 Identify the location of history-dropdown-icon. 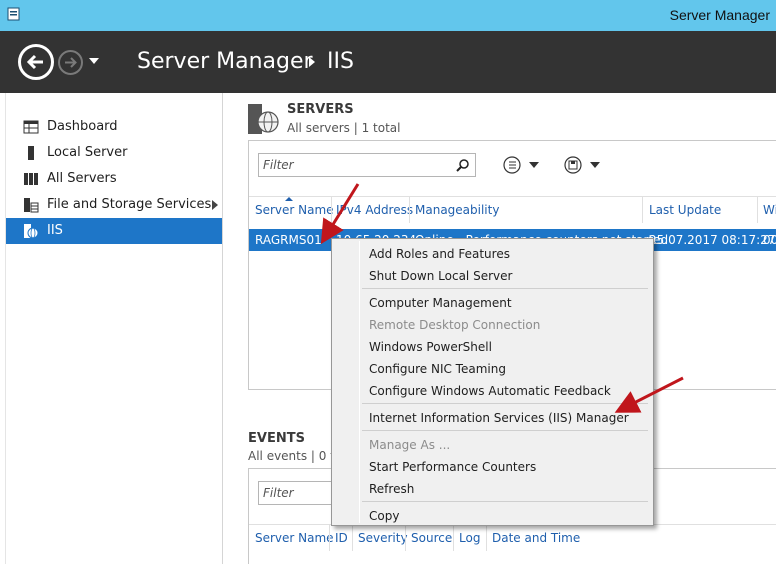
(94, 61).